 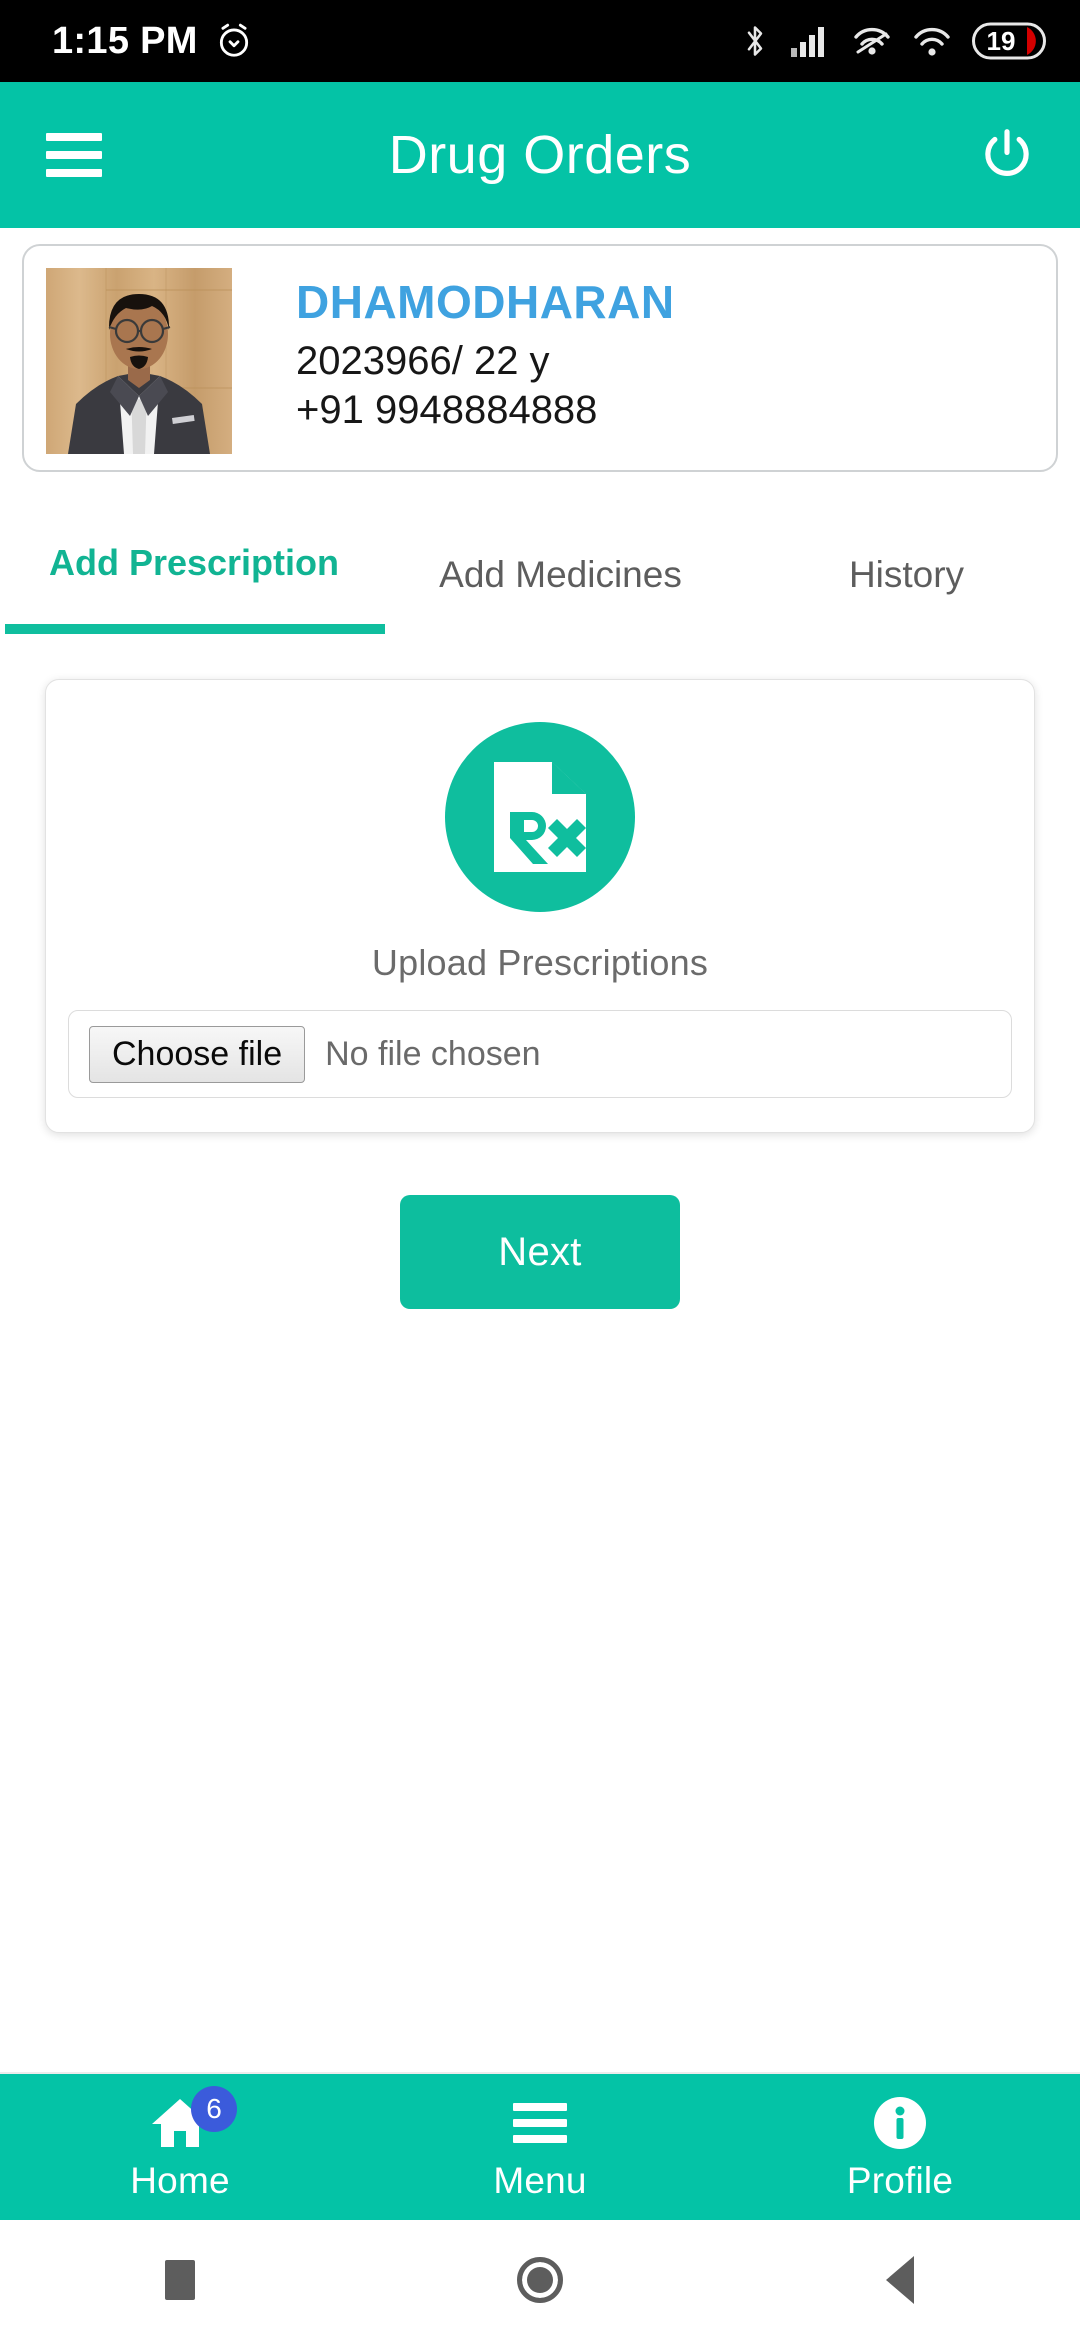 I want to click on file-input-row: Choose file No file chosen, so click(x=540, y=1054).